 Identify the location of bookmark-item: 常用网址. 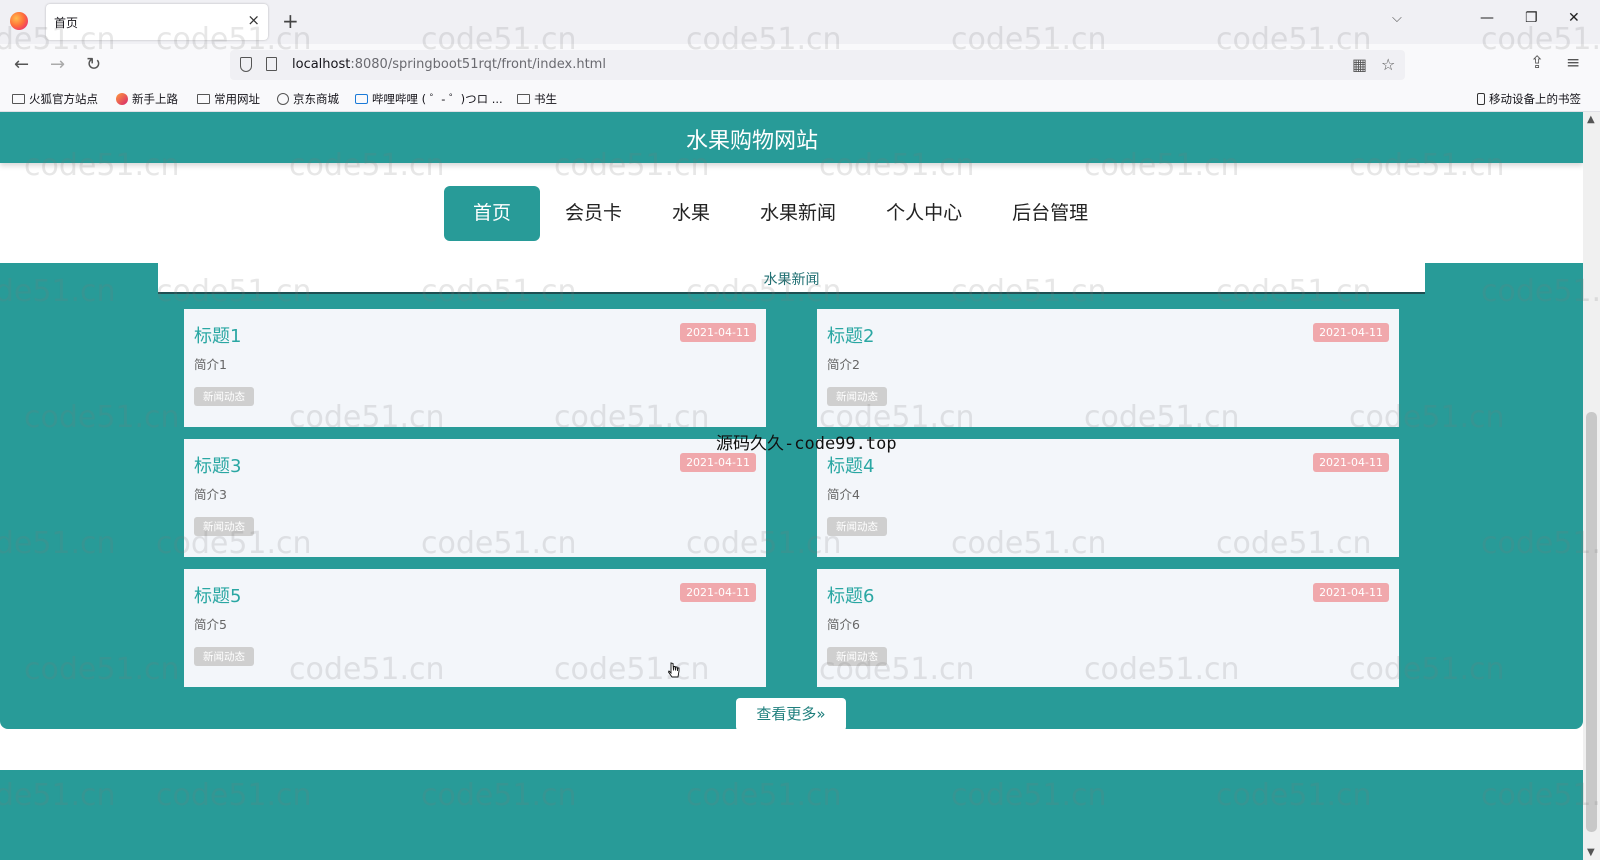
(228, 99).